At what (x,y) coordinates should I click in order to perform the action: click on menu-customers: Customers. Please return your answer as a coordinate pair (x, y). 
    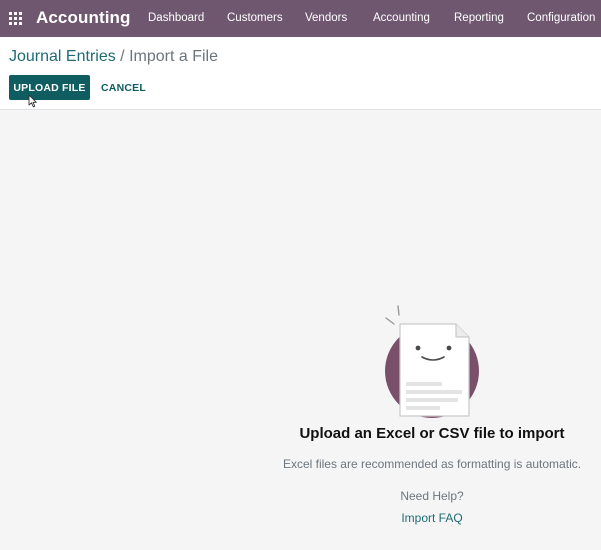
    Looking at the image, I should click on (255, 18).